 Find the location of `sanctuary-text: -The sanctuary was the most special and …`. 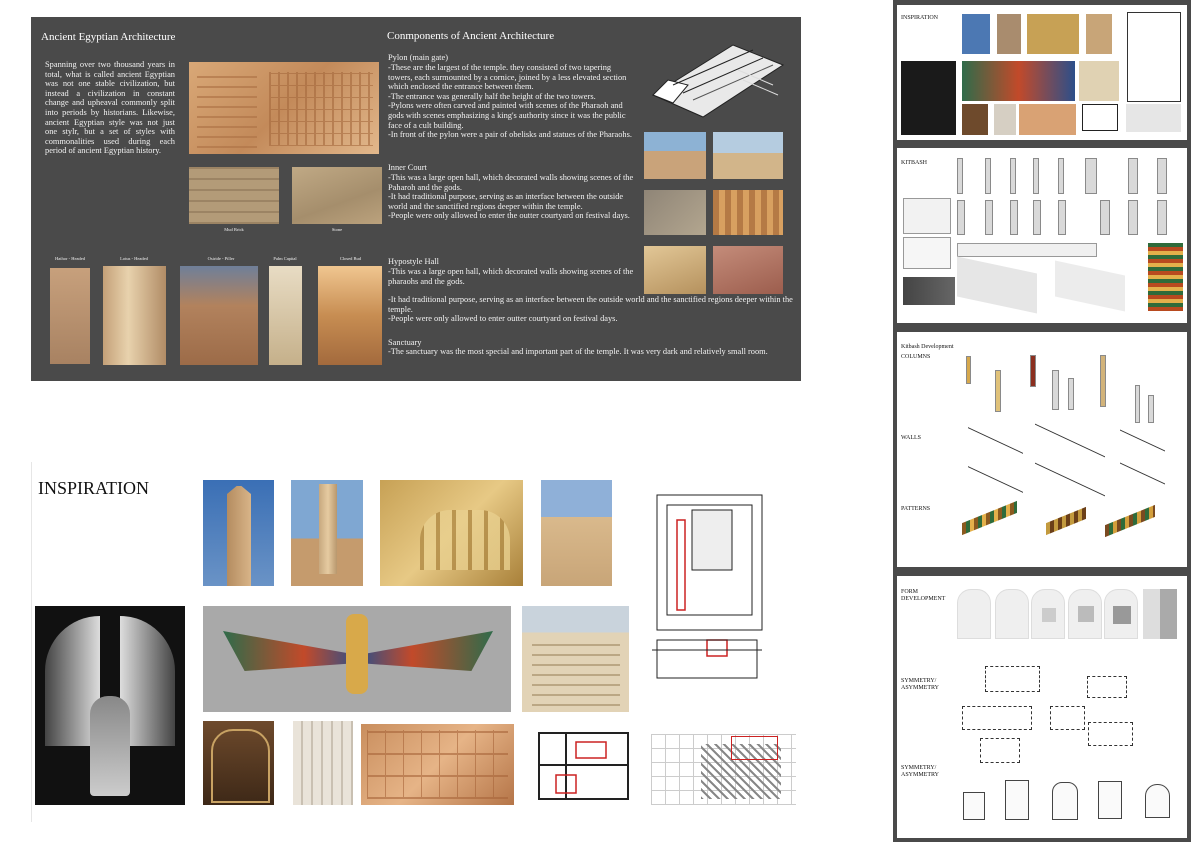

sanctuary-text: -The sanctuary was the most special and … is located at coordinates (578, 351).